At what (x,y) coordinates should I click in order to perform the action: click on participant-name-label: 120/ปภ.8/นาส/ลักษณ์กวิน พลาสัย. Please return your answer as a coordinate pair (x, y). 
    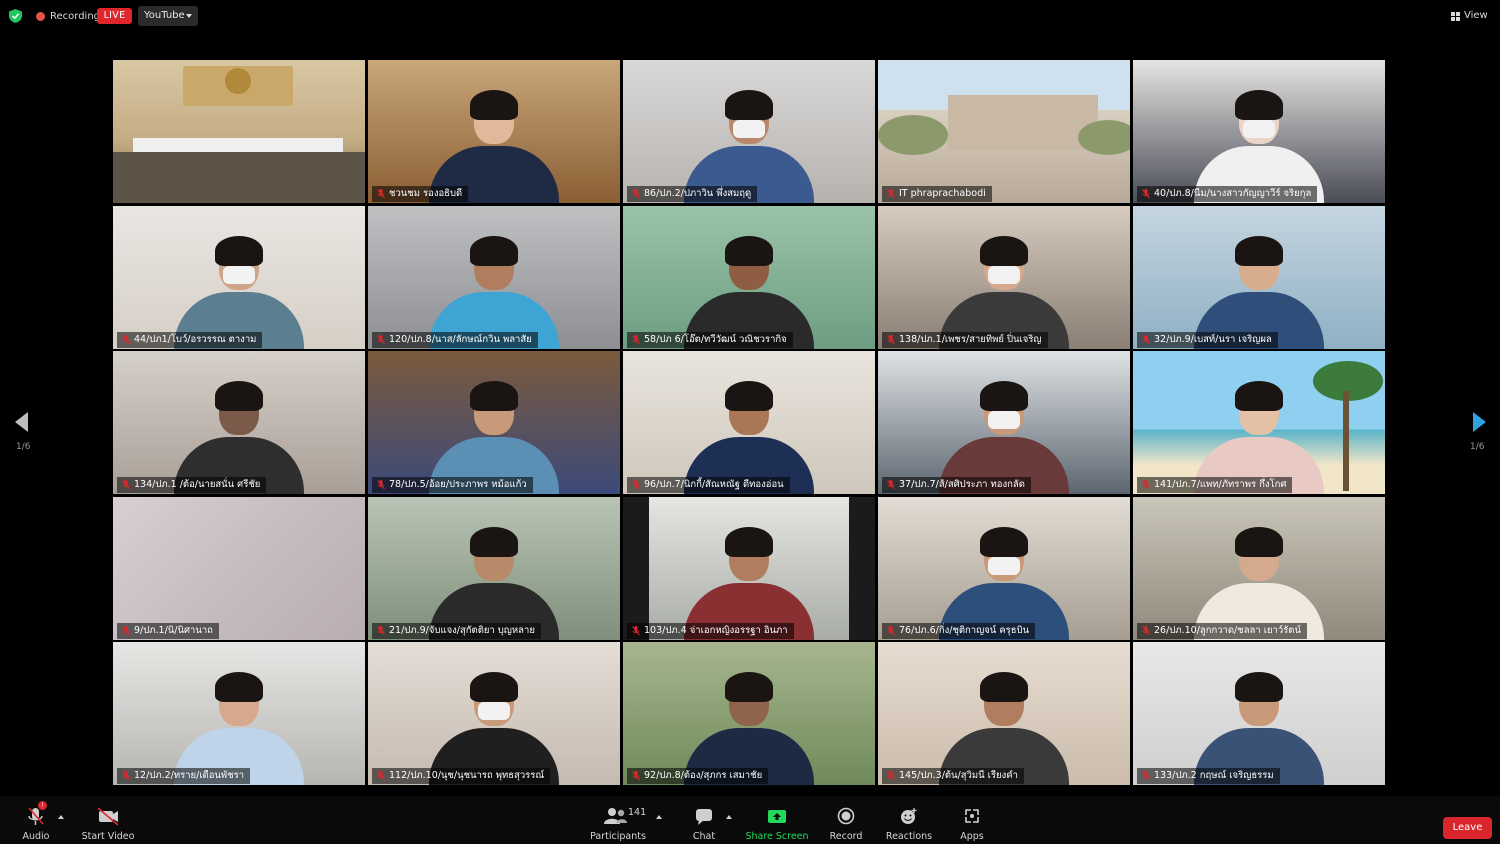
    Looking at the image, I should click on (455, 340).